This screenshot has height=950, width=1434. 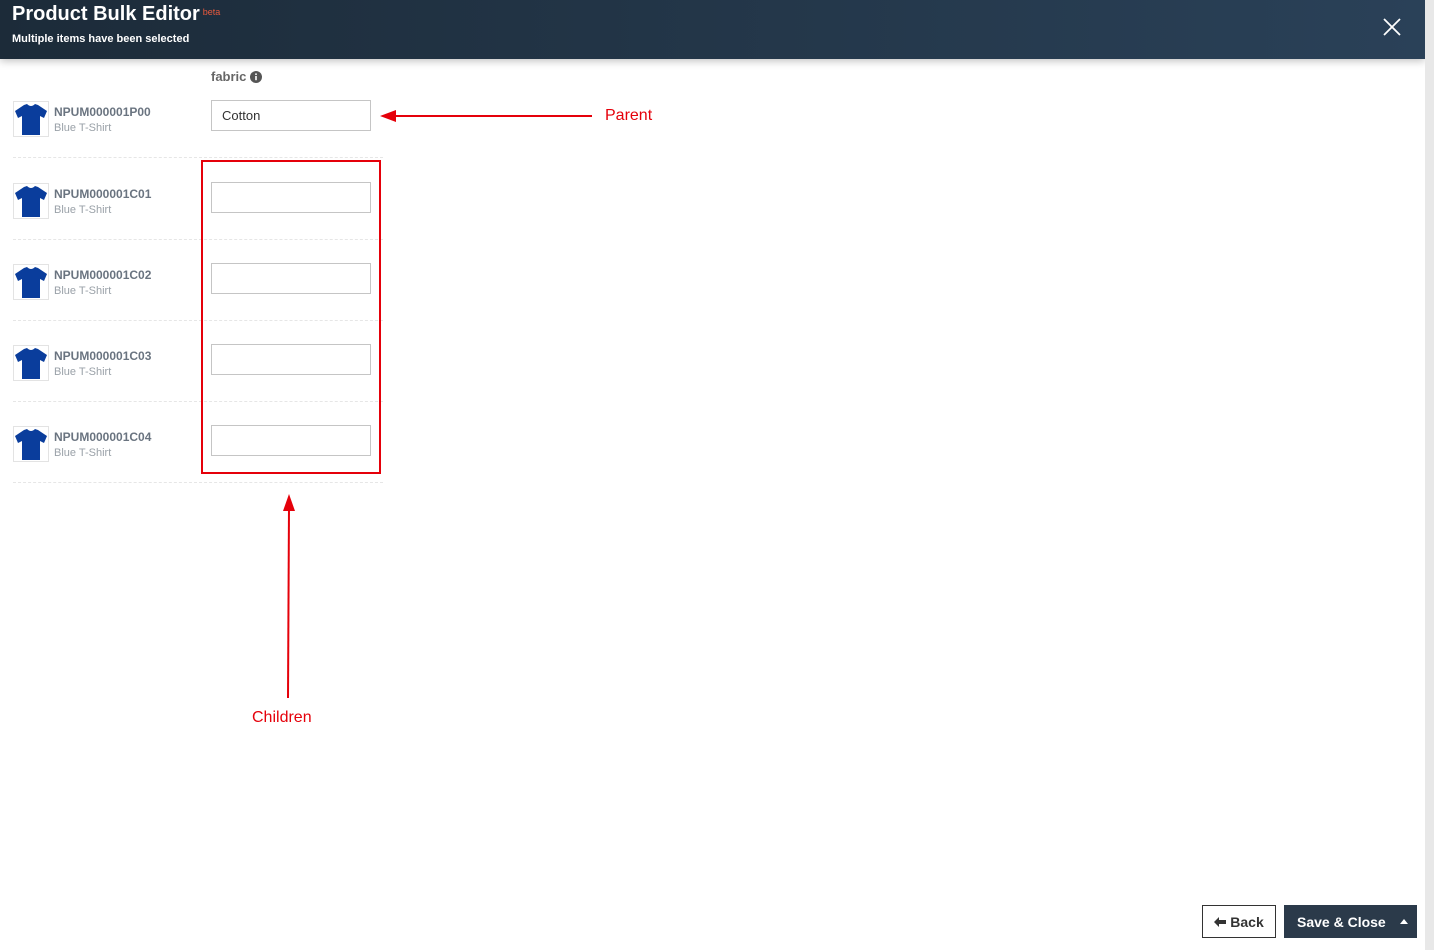 What do you see at coordinates (1341, 921) in the screenshot?
I see `save-label: Save & Close` at bounding box center [1341, 921].